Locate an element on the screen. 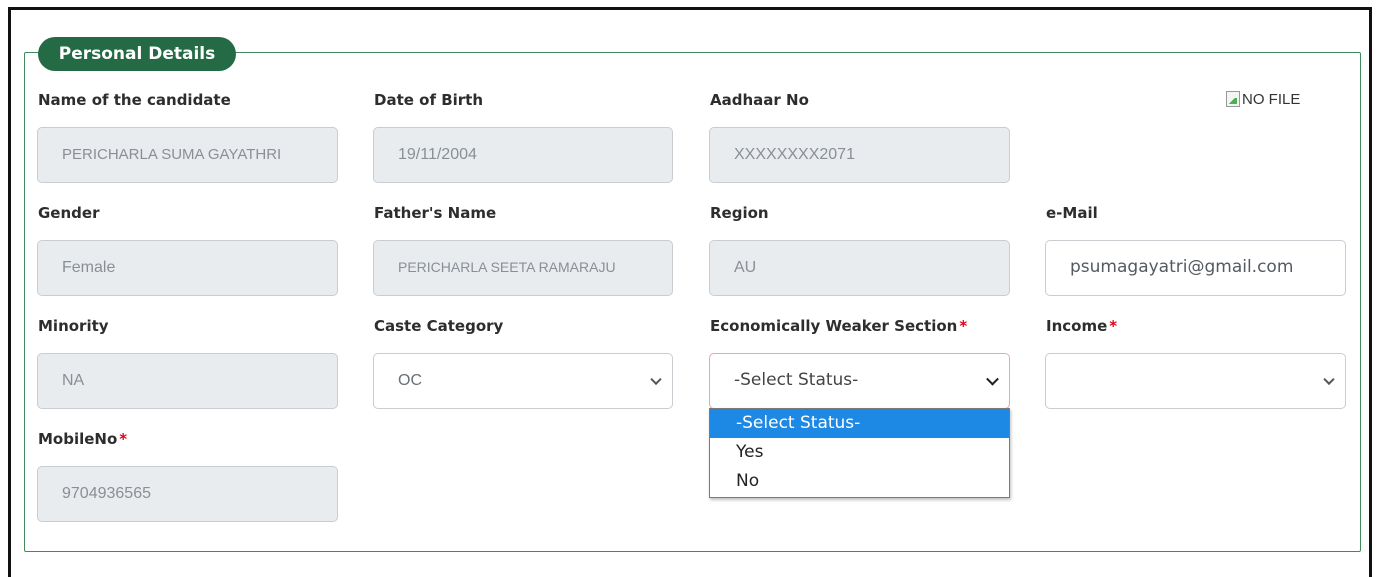 The width and height of the screenshot is (1381, 577). mobile-field: 9704936565 is located at coordinates (187, 494).